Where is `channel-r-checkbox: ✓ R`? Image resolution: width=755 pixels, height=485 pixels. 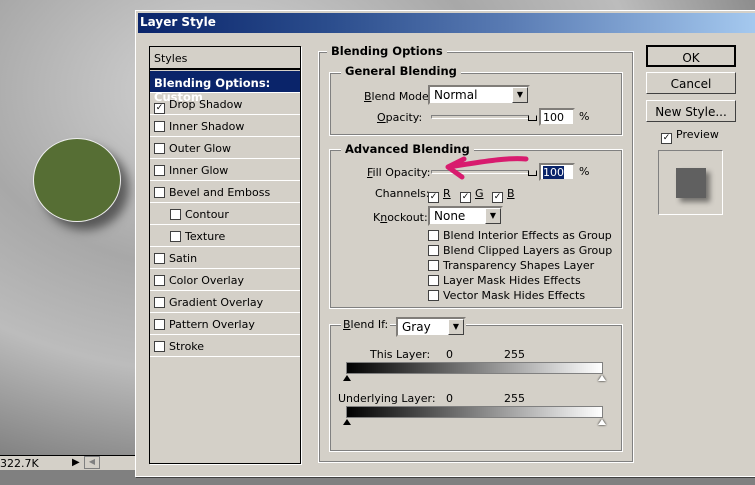 channel-r-checkbox: ✓ R is located at coordinates (439, 195).